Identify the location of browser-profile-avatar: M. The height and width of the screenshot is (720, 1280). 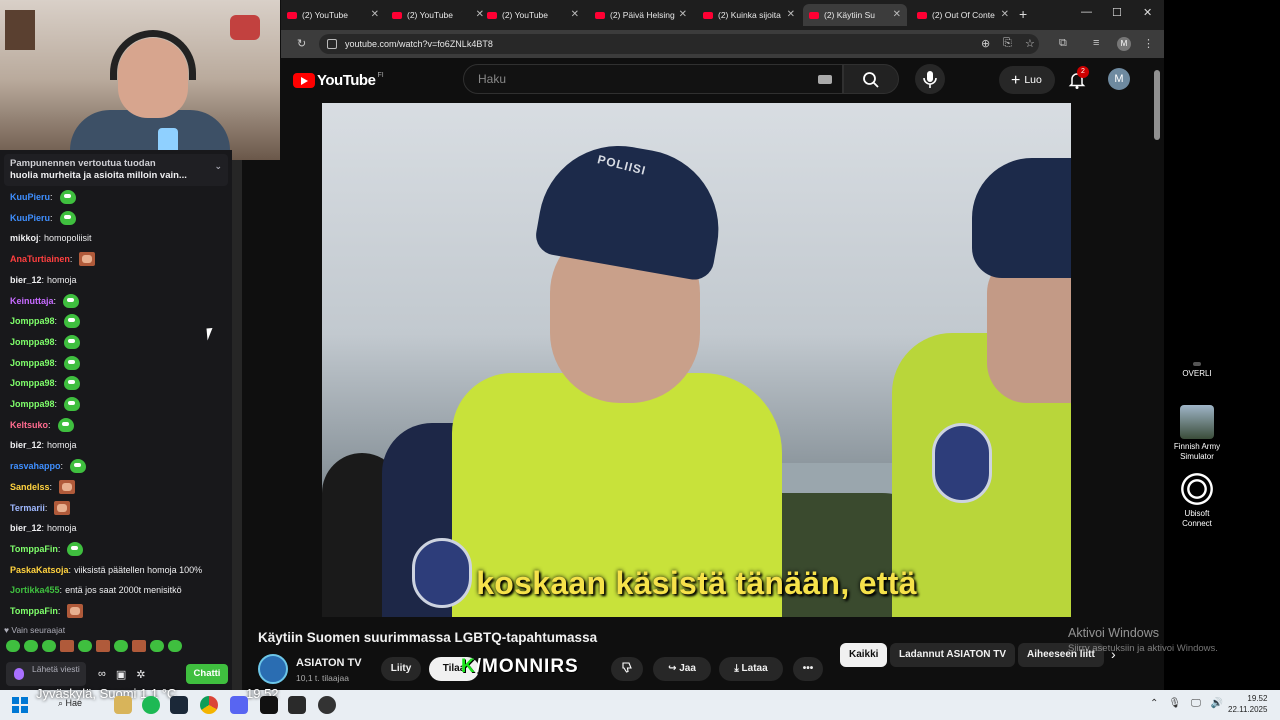
(1124, 44).